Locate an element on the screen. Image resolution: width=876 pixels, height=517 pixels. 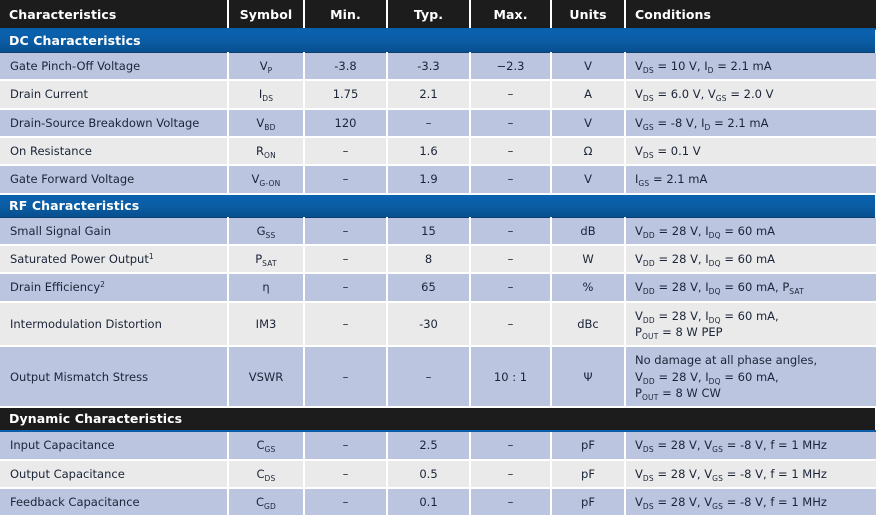
cell-symbol: GSS is located at coordinates (266, 231).